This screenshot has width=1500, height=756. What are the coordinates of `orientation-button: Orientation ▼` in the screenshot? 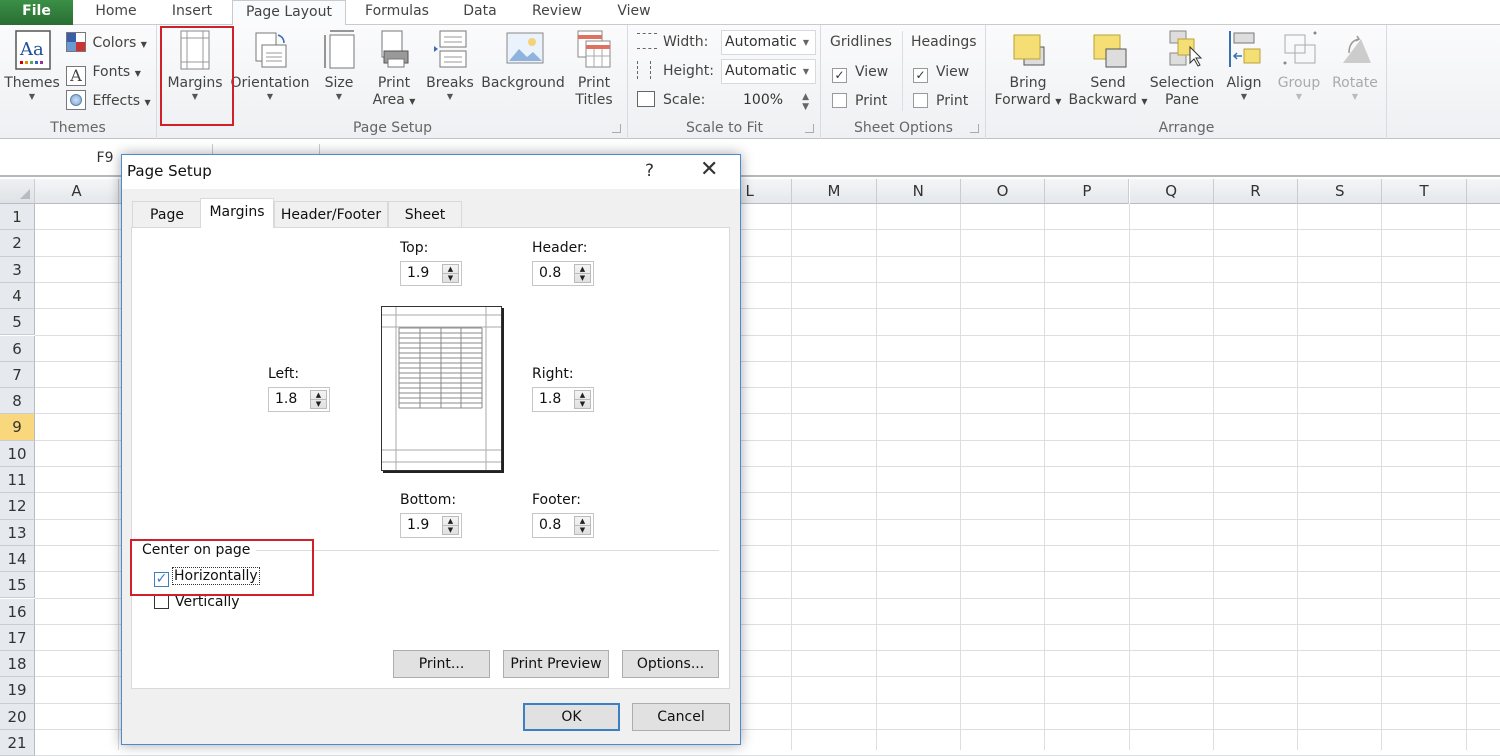 It's located at (270, 65).